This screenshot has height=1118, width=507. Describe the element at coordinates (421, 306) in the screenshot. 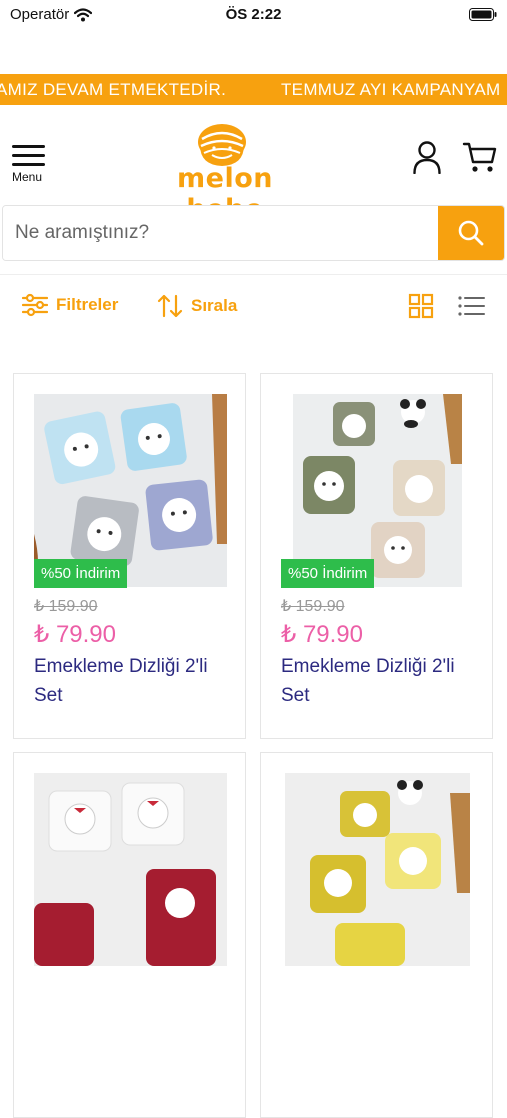

I see `grid-view-icon` at that location.